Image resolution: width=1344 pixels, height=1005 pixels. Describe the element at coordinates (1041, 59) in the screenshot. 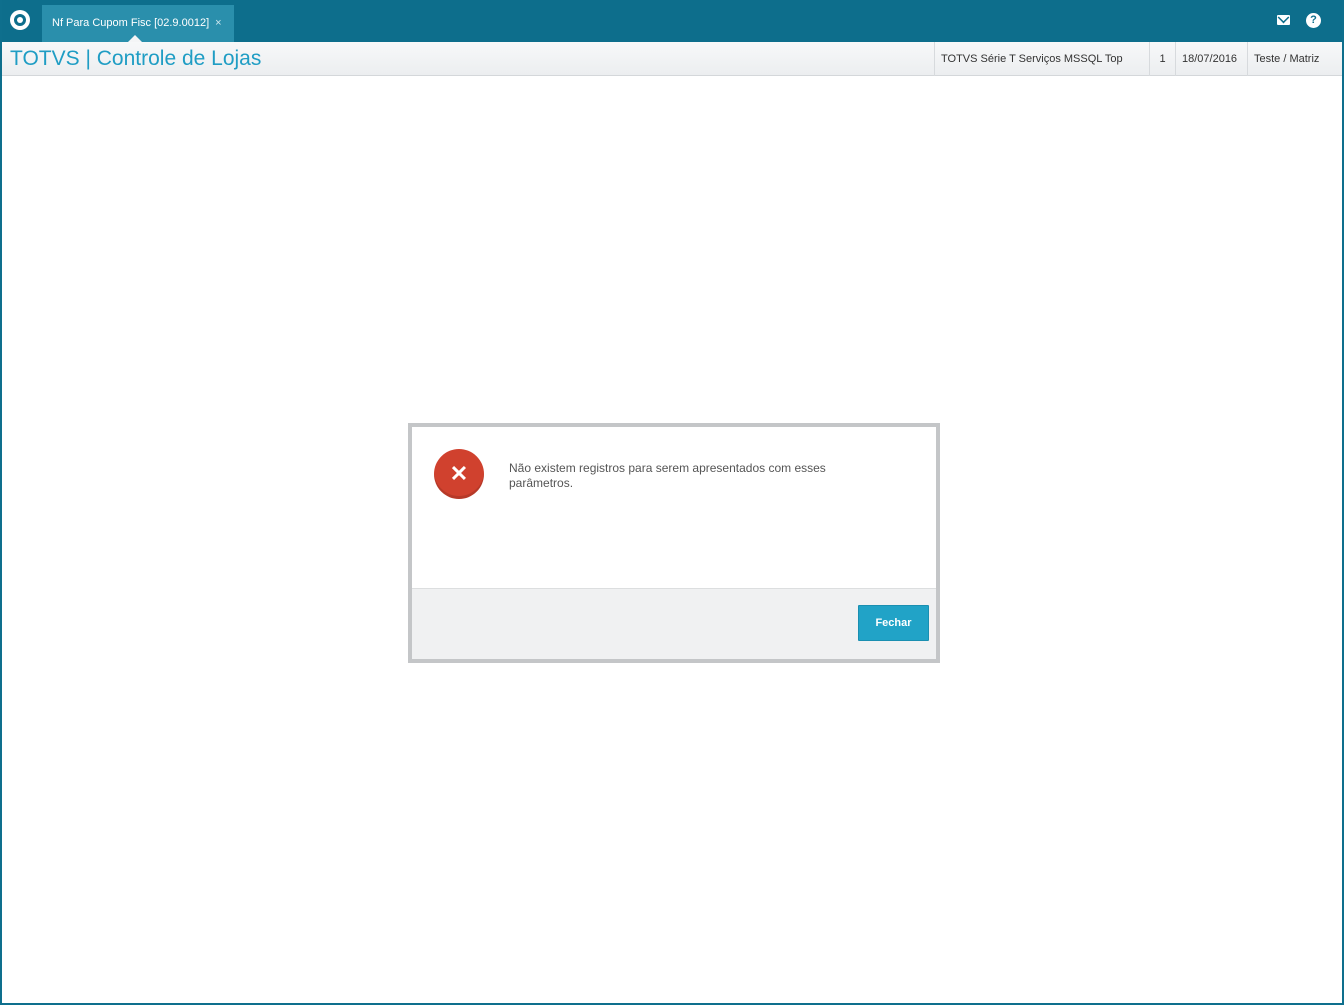

I see `environment-label: TOTVS Série T Serviços MSSQL Top` at that location.